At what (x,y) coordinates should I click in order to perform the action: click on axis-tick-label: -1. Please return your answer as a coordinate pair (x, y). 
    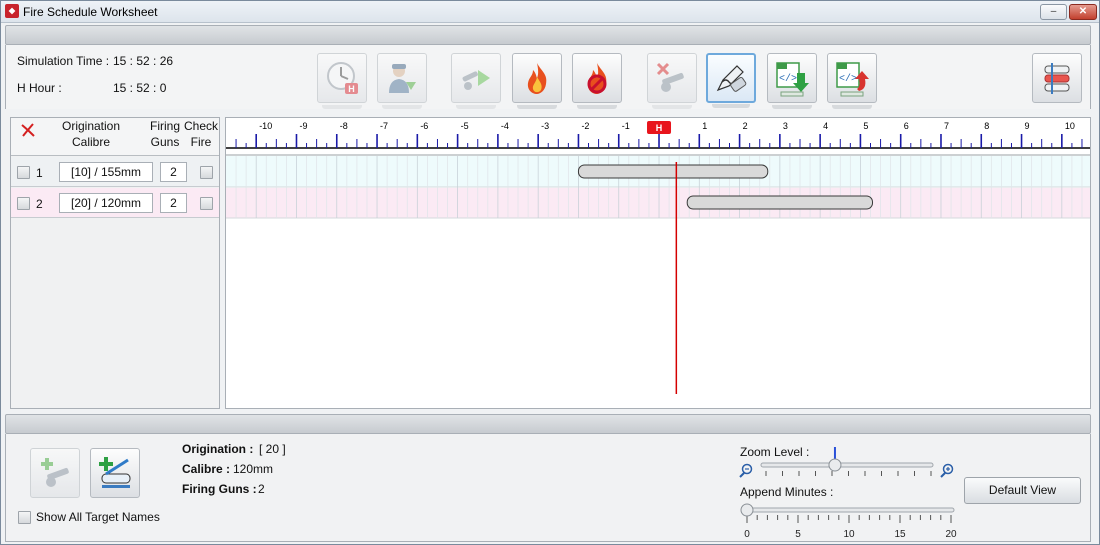
    Looking at the image, I should click on (626, 126).